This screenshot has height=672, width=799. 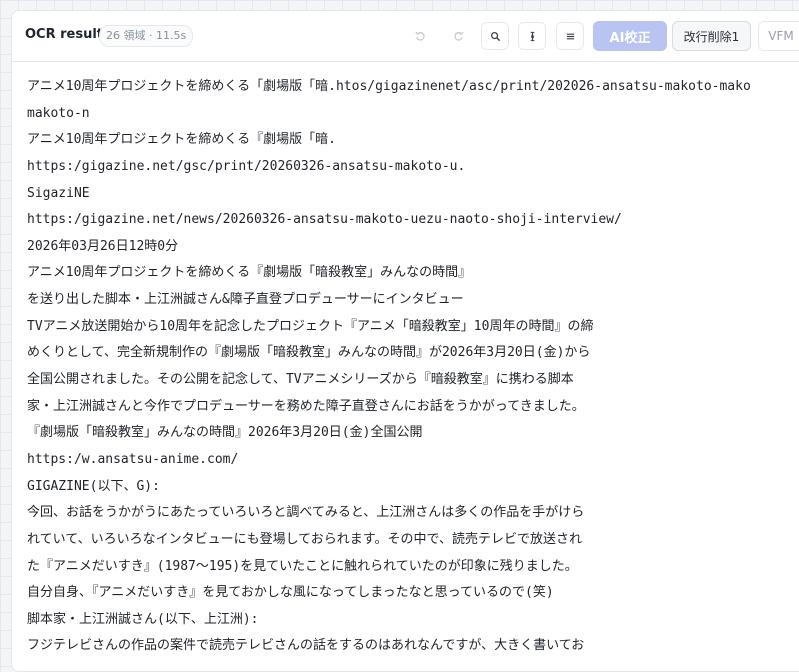 I want to click on wrap-lines-icon, so click(x=570, y=36).